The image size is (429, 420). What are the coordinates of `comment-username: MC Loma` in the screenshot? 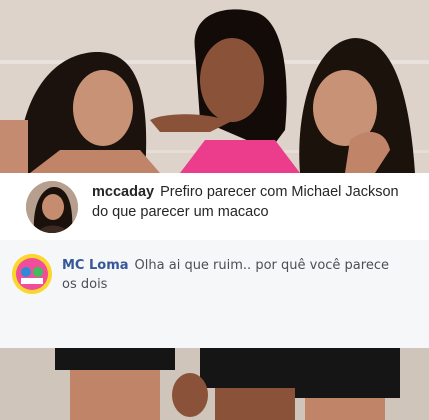 It's located at (95, 265).